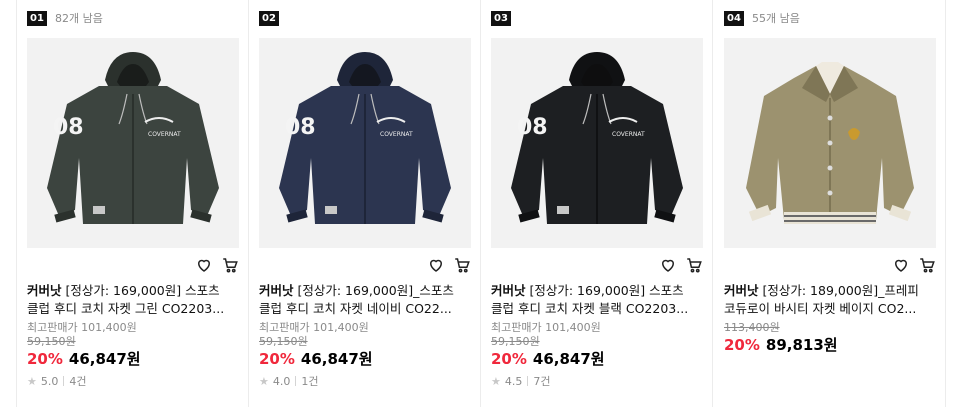  I want to click on rank-row: 02, so click(273, 18).